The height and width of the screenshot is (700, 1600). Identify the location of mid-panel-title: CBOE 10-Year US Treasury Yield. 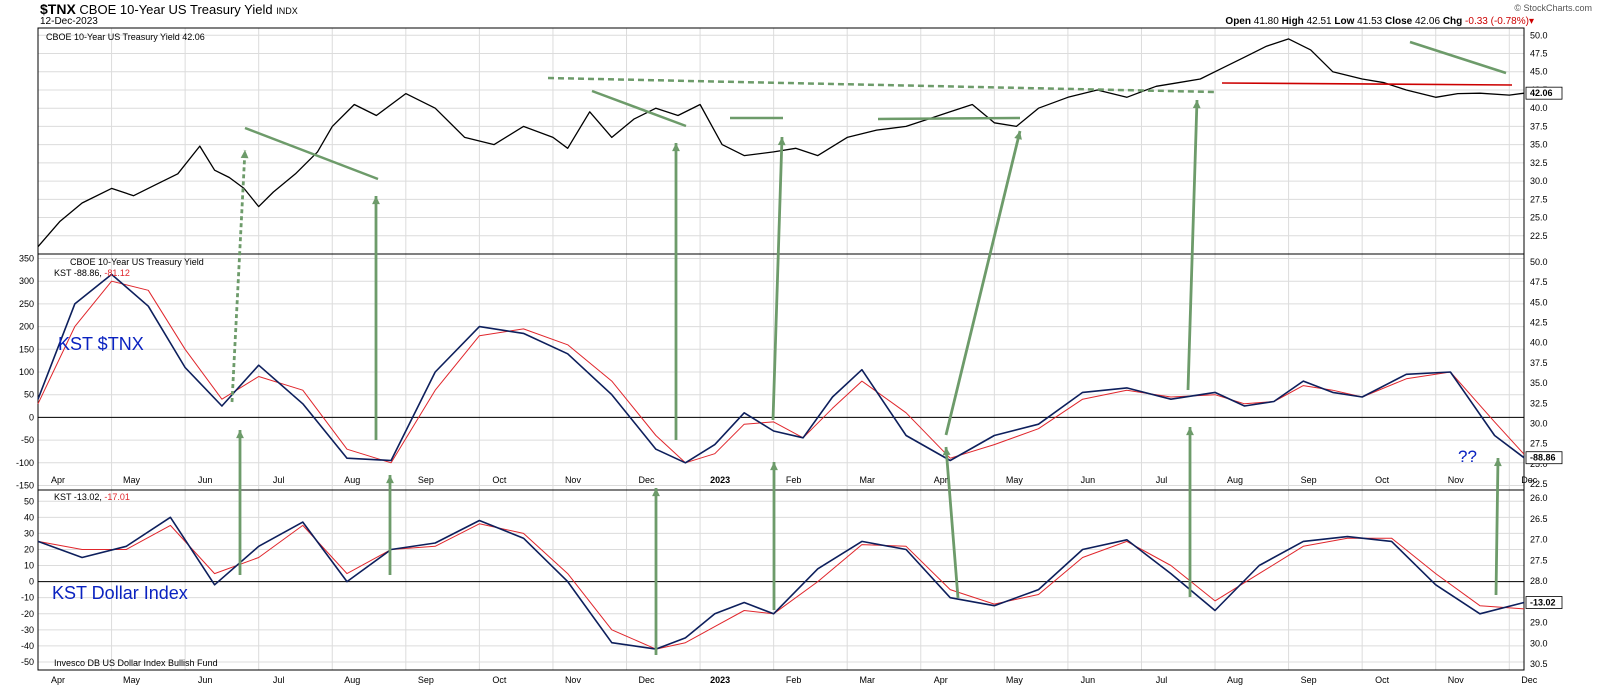
(137, 262).